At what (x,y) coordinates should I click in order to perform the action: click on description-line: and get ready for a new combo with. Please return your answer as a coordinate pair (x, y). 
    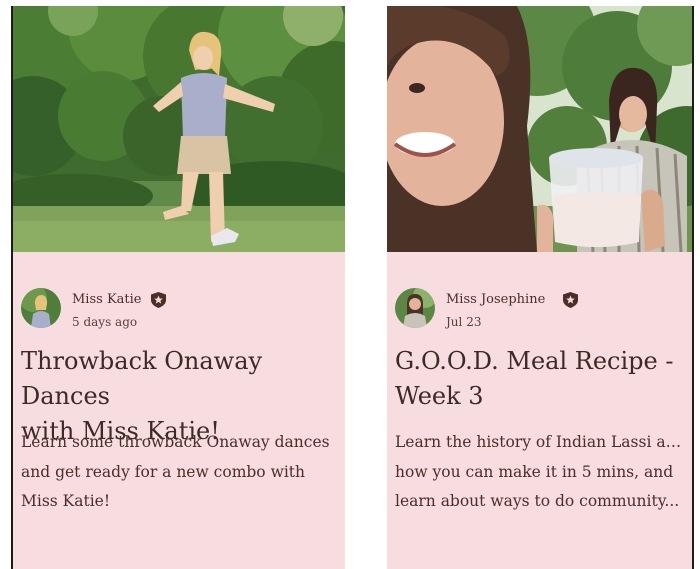
    Looking at the image, I should click on (163, 471).